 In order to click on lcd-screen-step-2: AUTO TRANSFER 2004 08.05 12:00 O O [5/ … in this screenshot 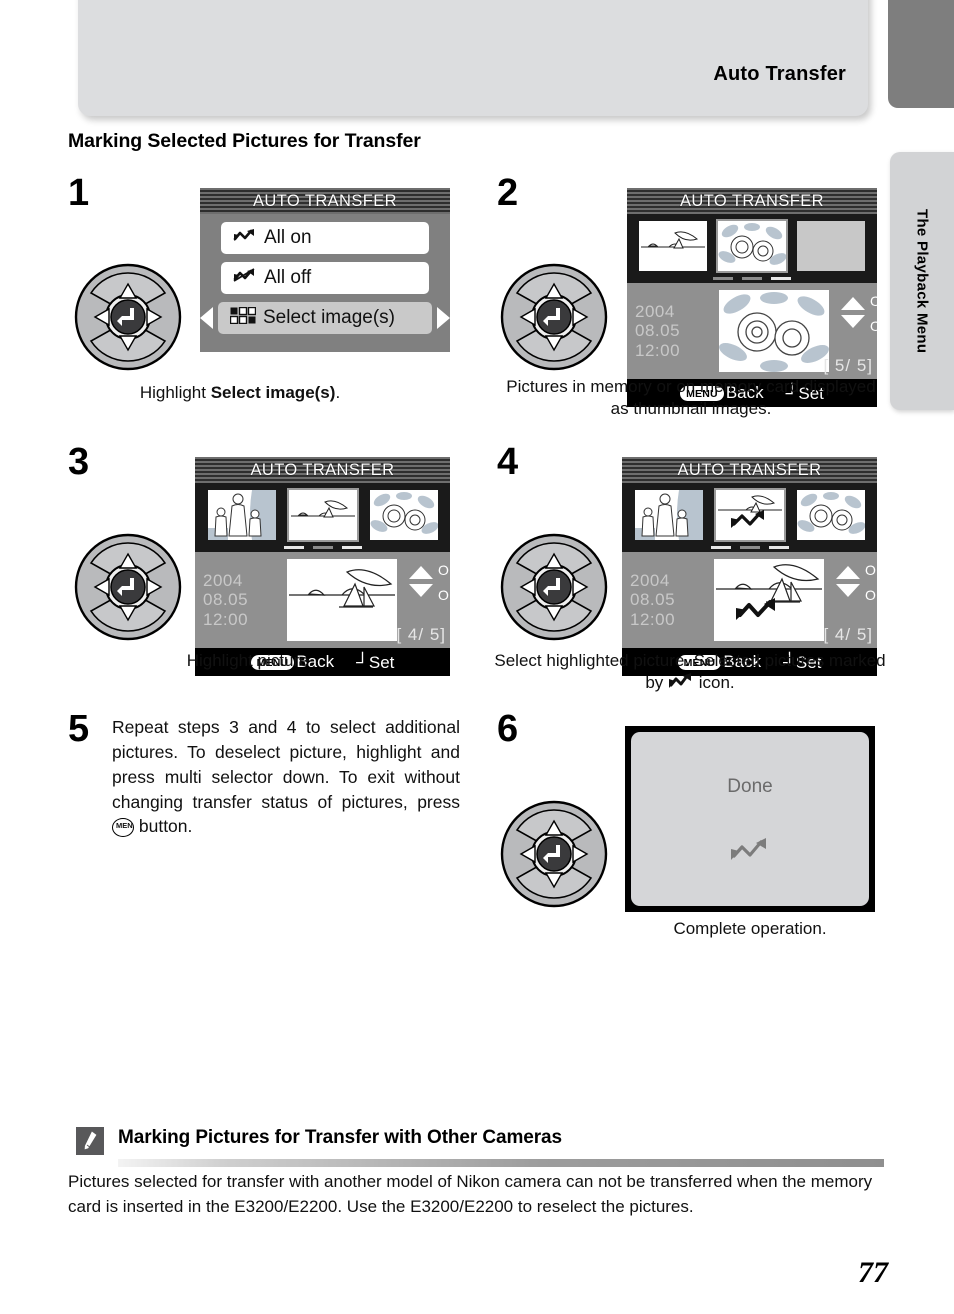, I will do `click(752, 297)`.